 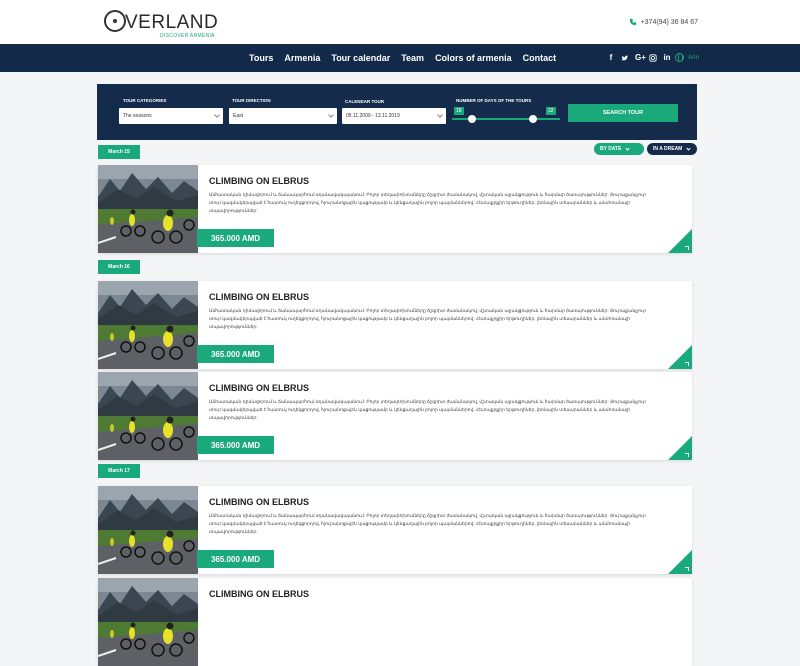 What do you see at coordinates (171, 116) in the screenshot?
I see `category-select: The seasons` at bounding box center [171, 116].